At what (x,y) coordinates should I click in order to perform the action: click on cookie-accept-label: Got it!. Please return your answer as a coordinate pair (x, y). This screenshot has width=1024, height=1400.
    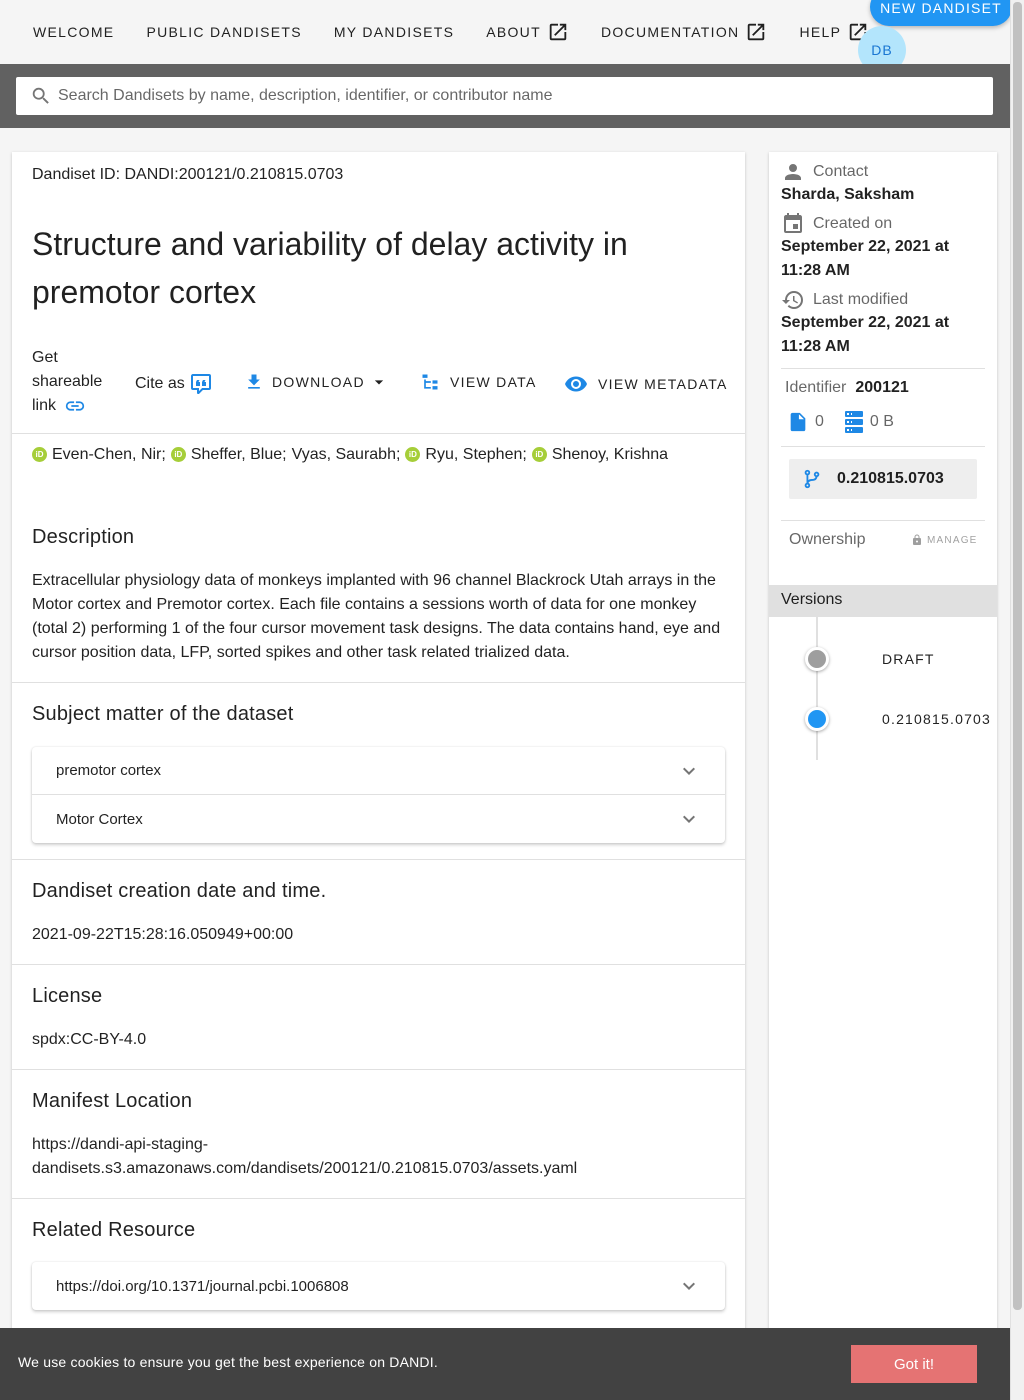
    Looking at the image, I should click on (913, 1364).